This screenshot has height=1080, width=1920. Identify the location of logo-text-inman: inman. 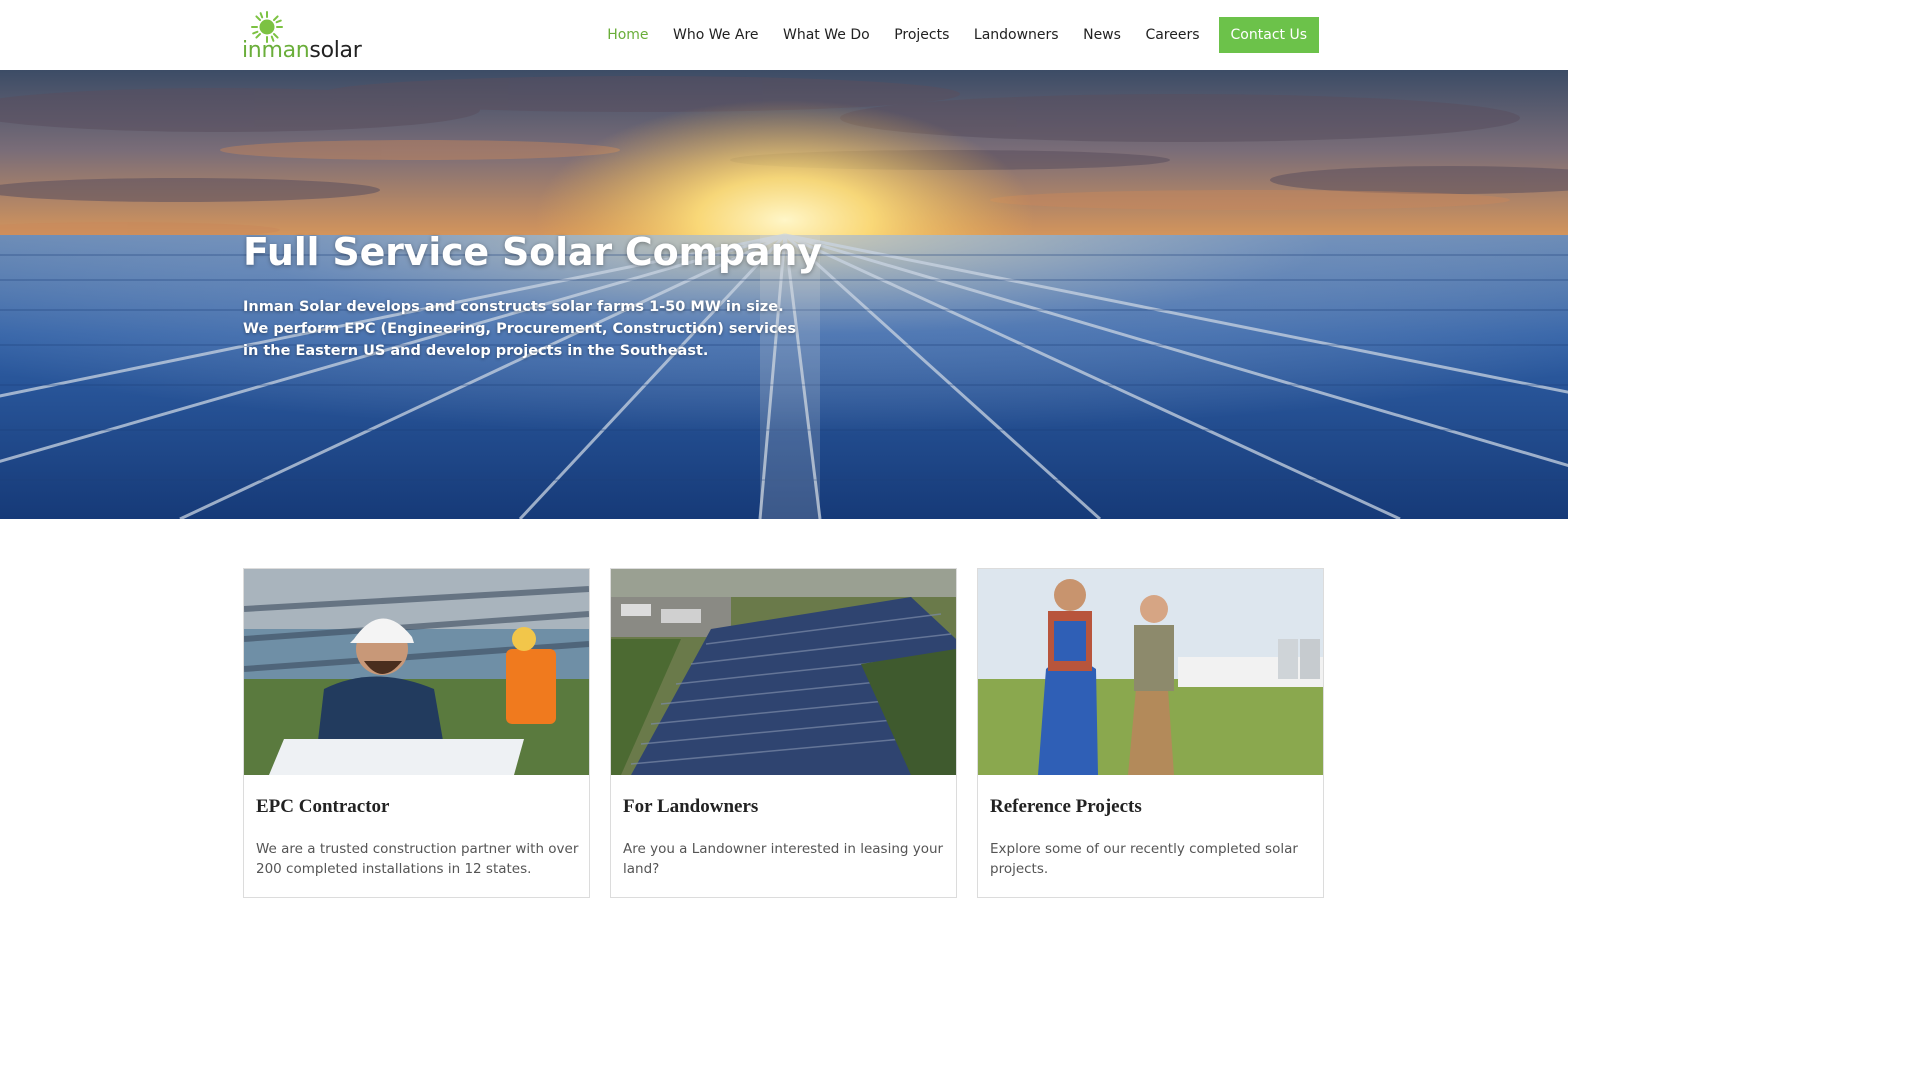
(276, 50).